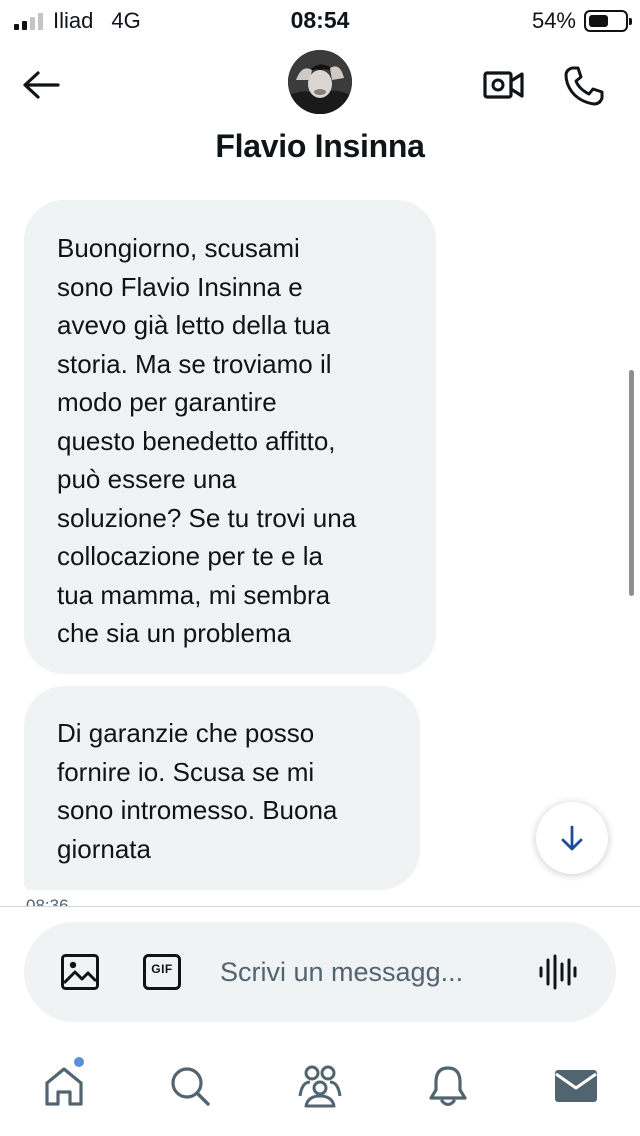 Image resolution: width=640 pixels, height=1136 pixels. What do you see at coordinates (190, 556) in the screenshot?
I see `message-line: collocazione per te e la` at bounding box center [190, 556].